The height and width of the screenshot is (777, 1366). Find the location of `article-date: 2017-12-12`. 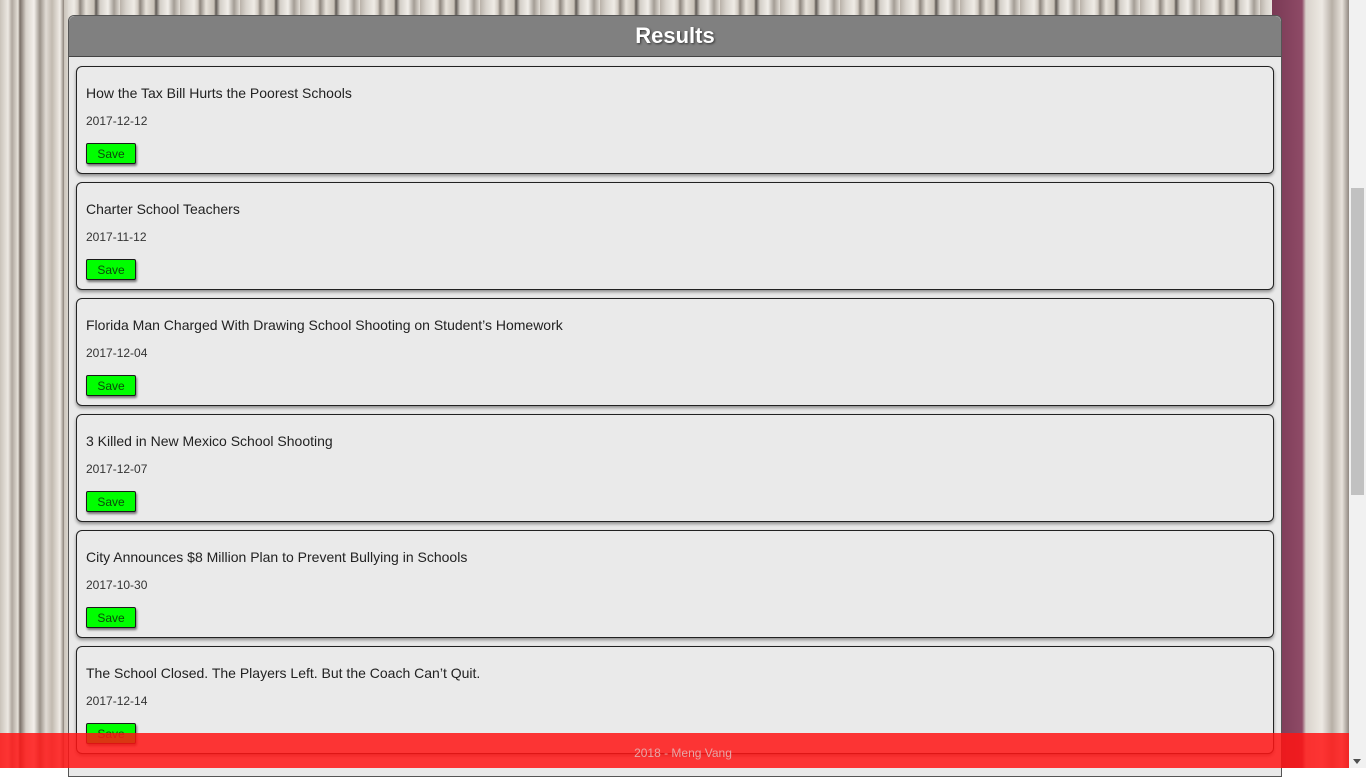

article-date: 2017-12-12 is located at coordinates (117, 121).